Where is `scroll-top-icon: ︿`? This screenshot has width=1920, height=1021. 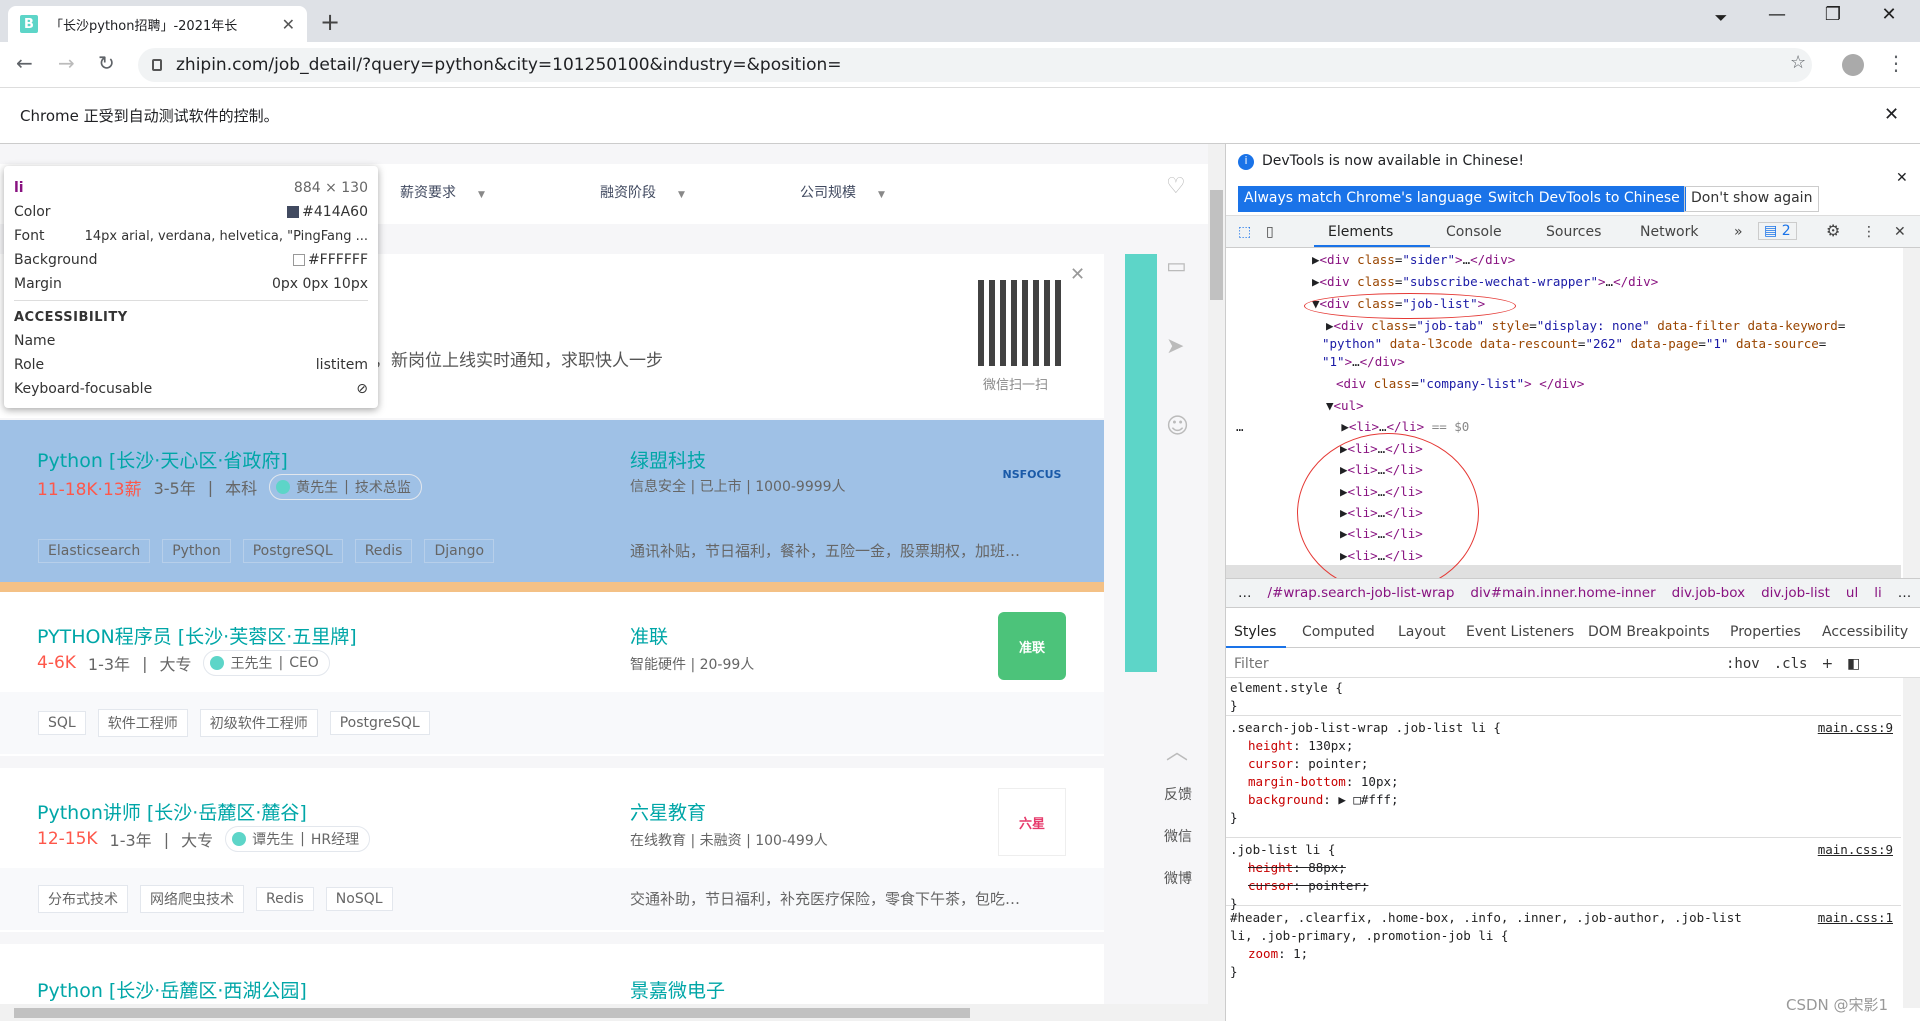
scroll-top-icon: ︿ is located at coordinates (1177, 750).